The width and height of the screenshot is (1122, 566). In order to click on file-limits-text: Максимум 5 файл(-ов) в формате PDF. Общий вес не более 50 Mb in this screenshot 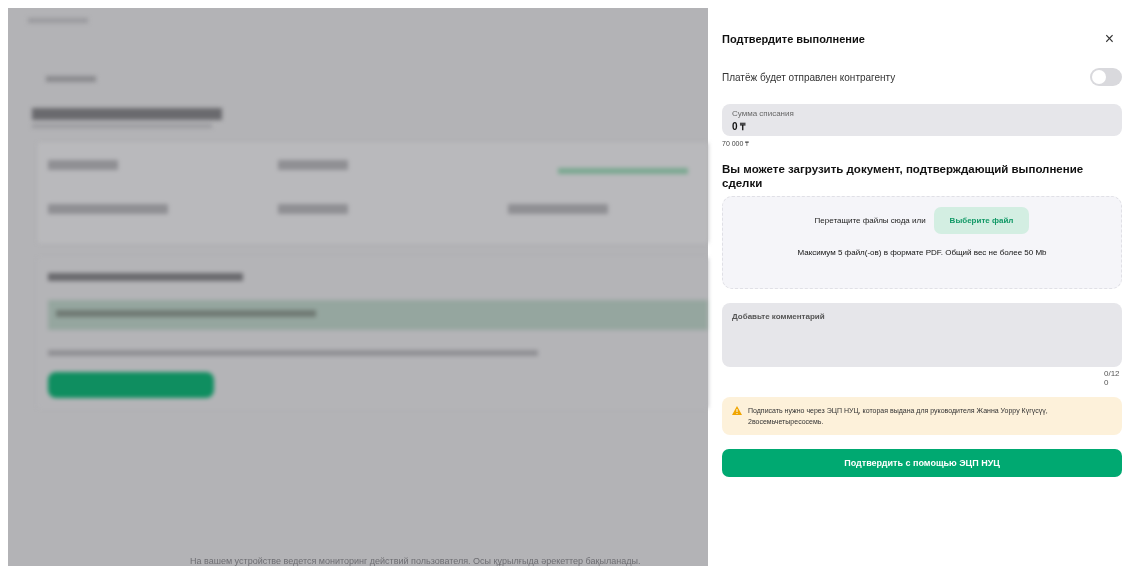, I will do `click(922, 252)`.